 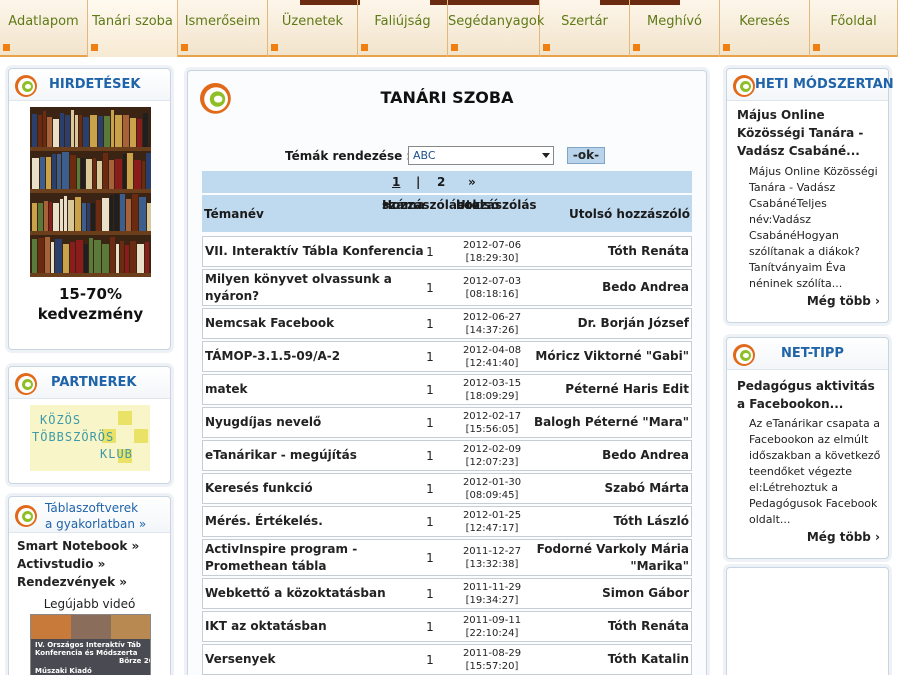 I want to click on column-header-topic: Témanév, so click(x=234, y=214).